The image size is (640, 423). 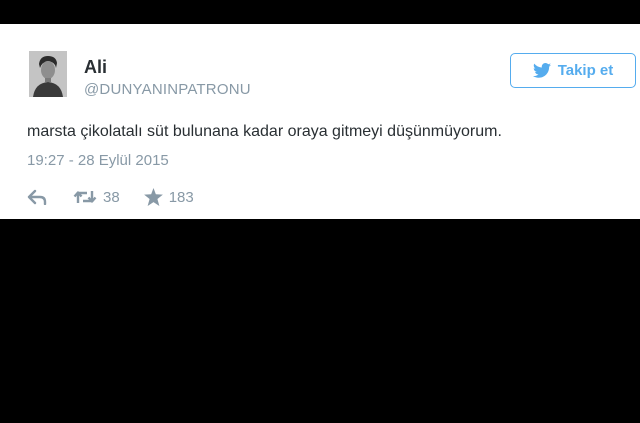 What do you see at coordinates (585, 70) in the screenshot?
I see `follow-button-label: Takip et` at bounding box center [585, 70].